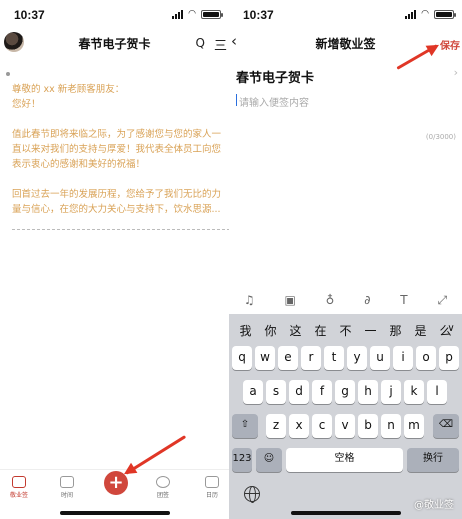 The width and height of the screenshot is (462, 519). Describe the element at coordinates (322, 426) in the screenshot. I see `key: c` at that location.